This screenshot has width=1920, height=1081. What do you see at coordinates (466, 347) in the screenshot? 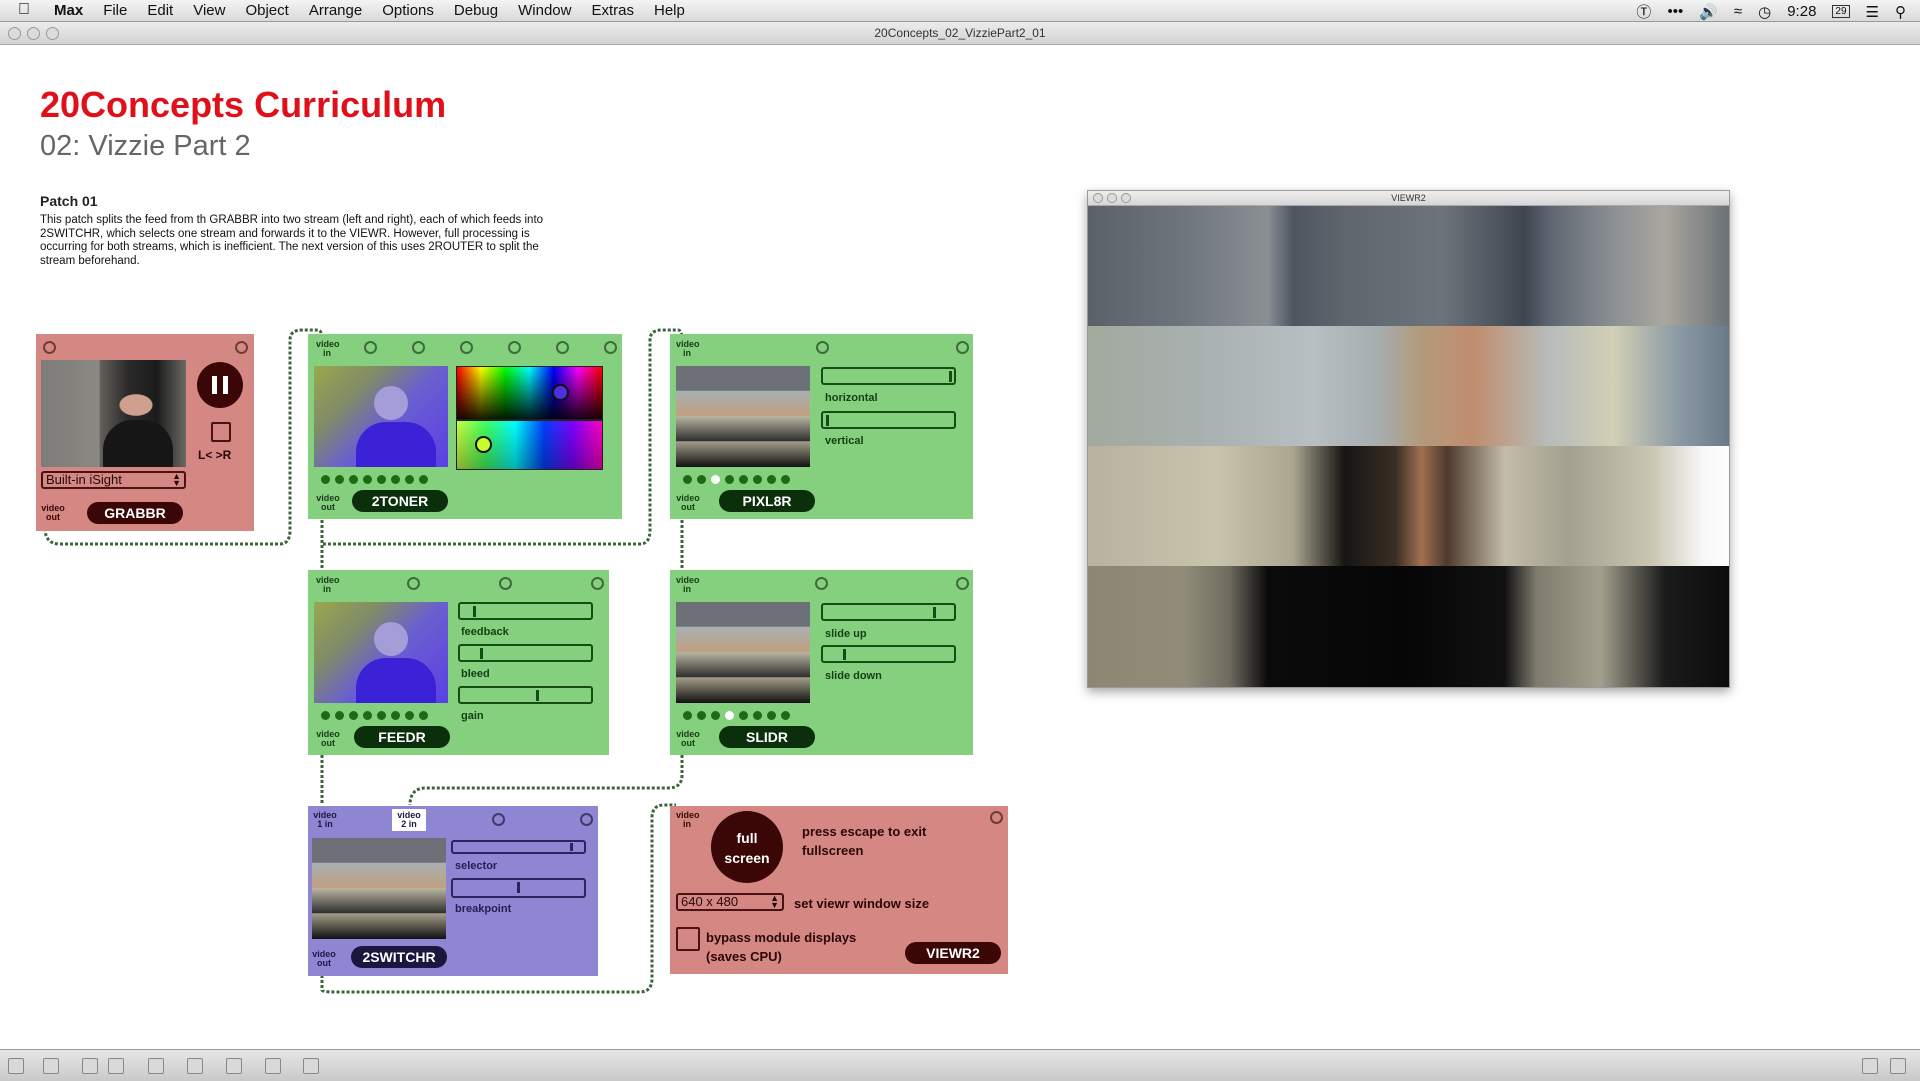
I see `2toner-inlet-3` at bounding box center [466, 347].